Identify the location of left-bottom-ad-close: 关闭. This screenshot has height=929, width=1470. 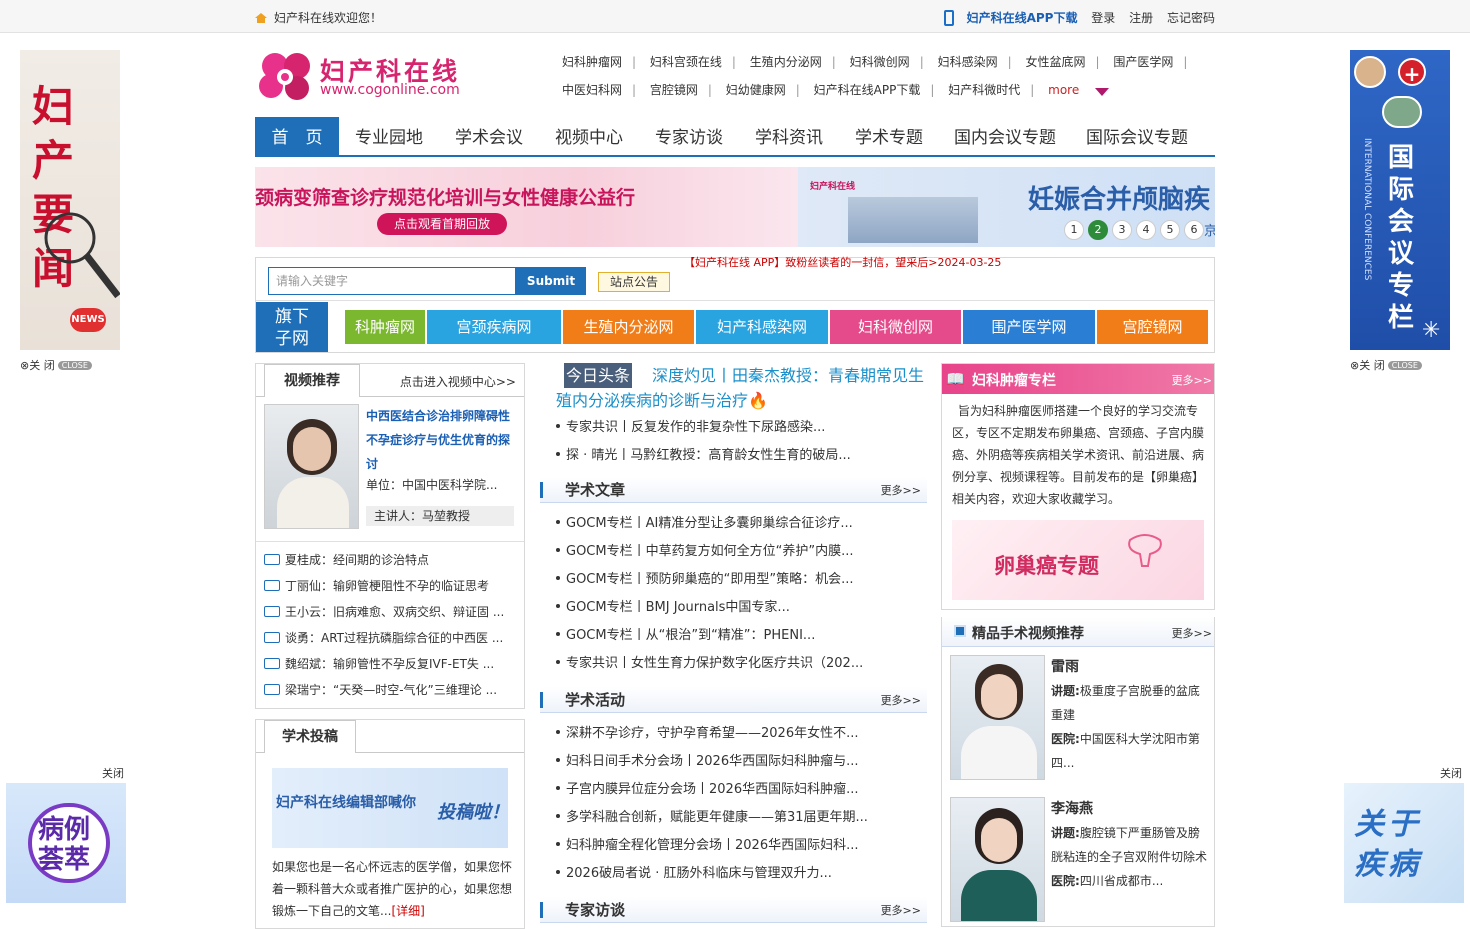
(113, 773).